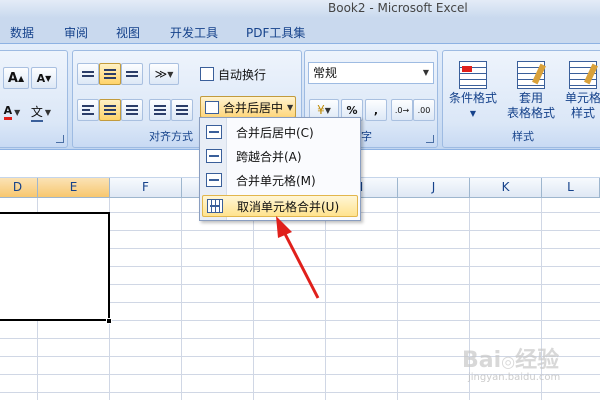 The image size is (600, 400). I want to click on baidu-watermark-url: jingyan.baidu.com, so click(514, 377).